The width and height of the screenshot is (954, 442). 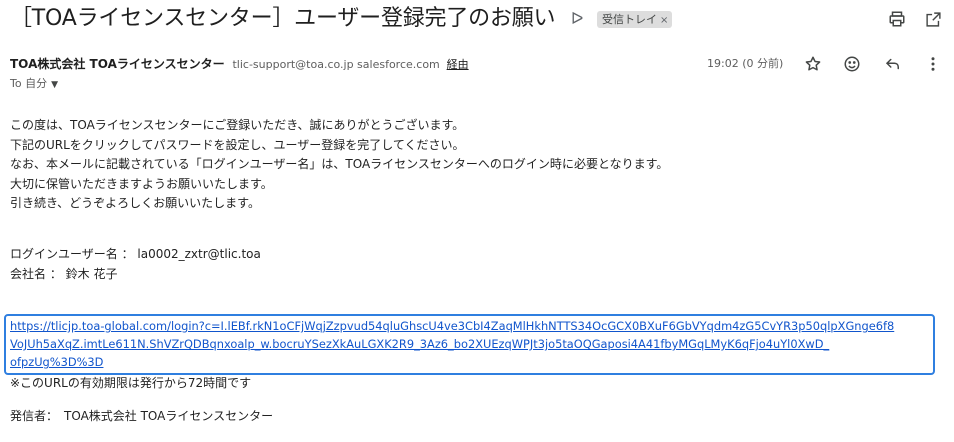 I want to click on more-vert-icon, so click(x=933, y=64).